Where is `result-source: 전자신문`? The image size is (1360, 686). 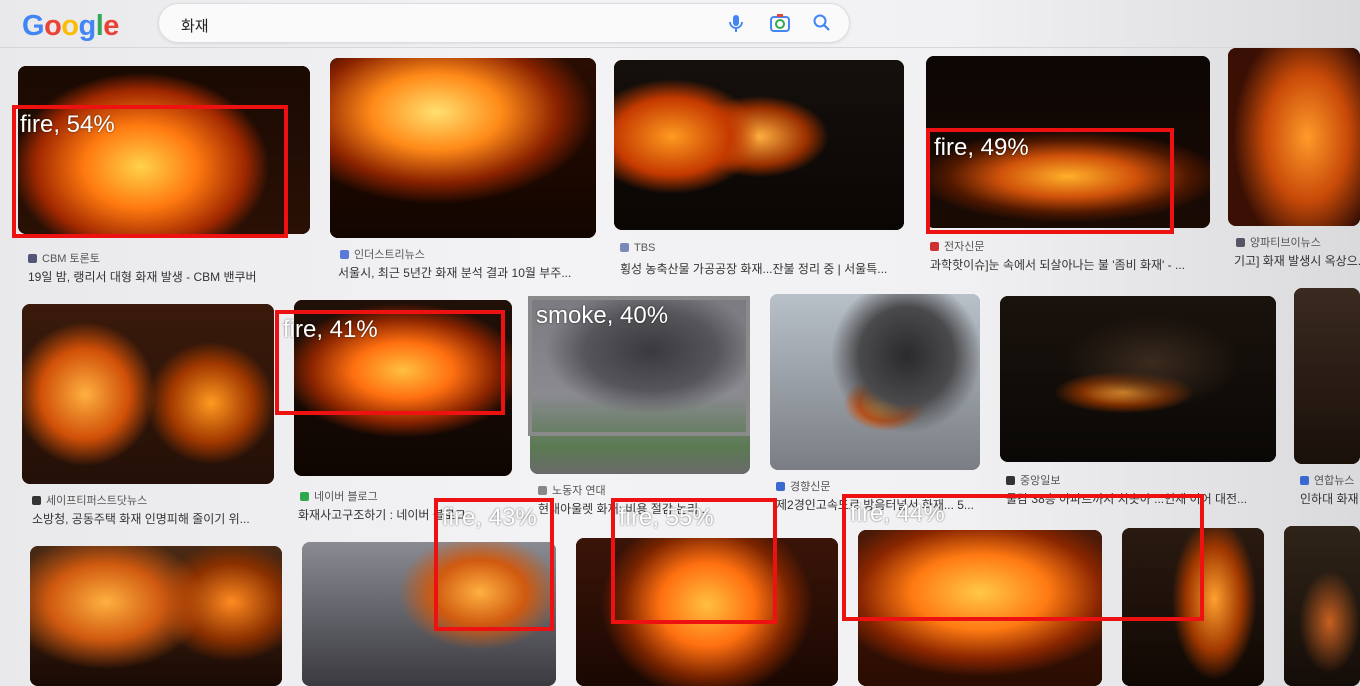 result-source: 전자신문 is located at coordinates (957, 246).